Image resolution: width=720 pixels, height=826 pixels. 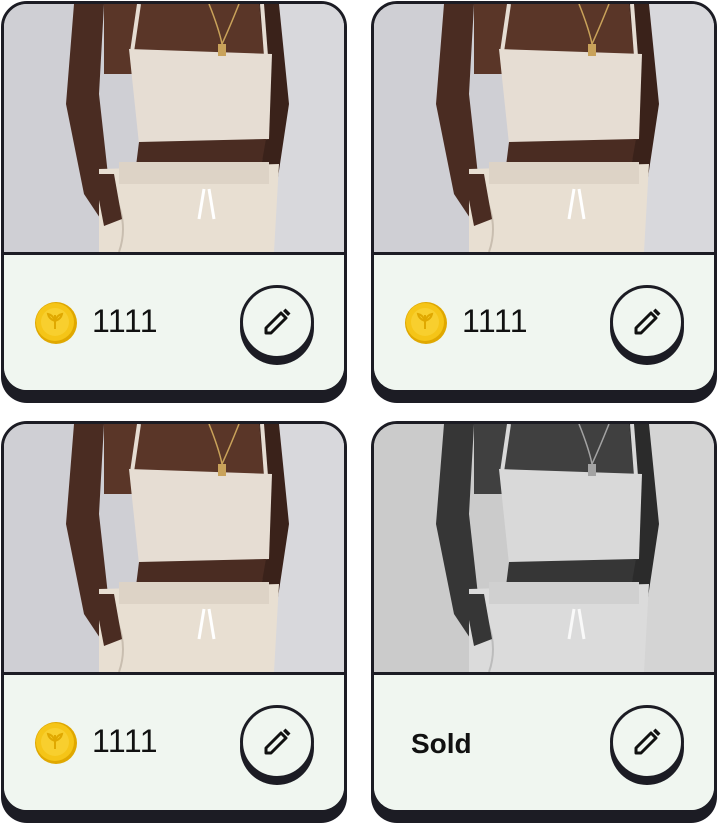 I want to click on product-photo-grayscale, so click(x=544, y=549).